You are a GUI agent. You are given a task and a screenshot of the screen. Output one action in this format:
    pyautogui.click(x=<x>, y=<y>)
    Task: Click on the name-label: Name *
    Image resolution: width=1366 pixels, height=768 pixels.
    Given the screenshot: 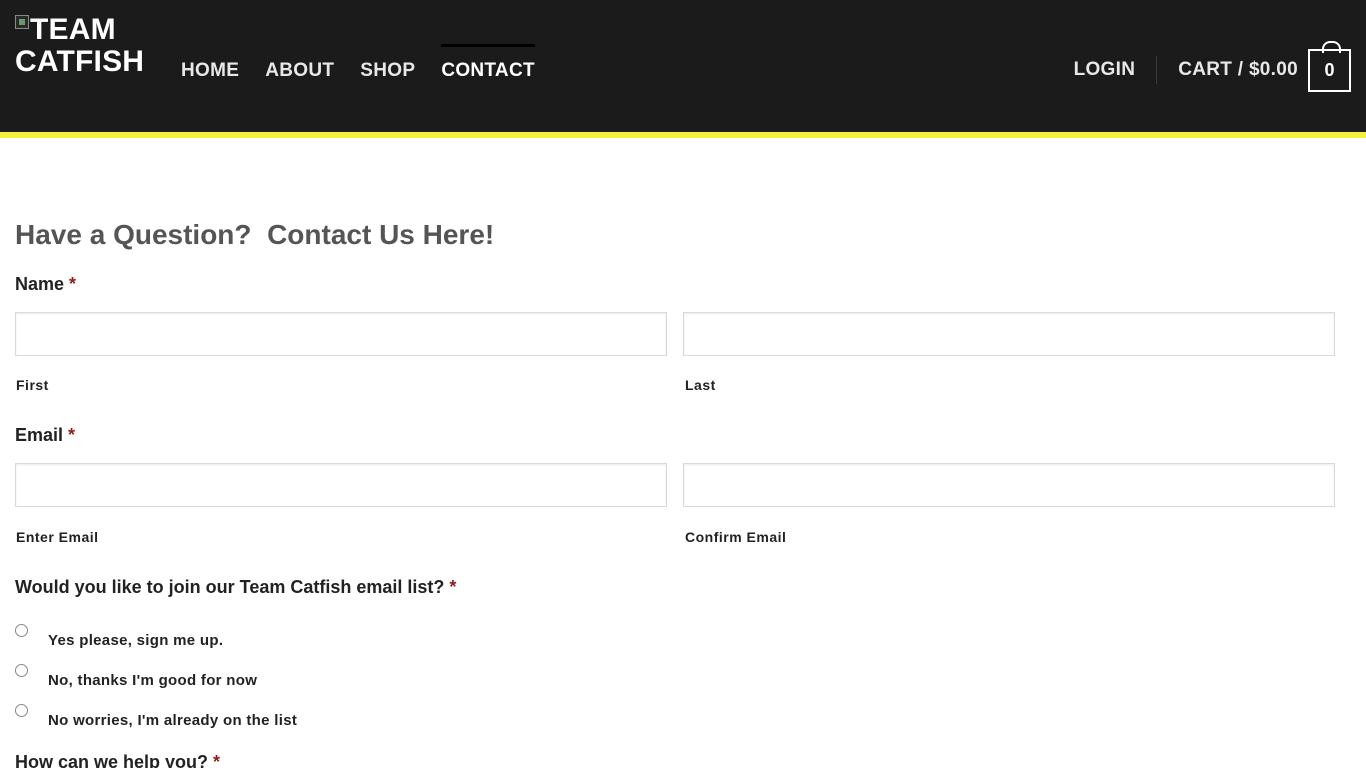 What is the action you would take?
    pyautogui.click(x=46, y=284)
    